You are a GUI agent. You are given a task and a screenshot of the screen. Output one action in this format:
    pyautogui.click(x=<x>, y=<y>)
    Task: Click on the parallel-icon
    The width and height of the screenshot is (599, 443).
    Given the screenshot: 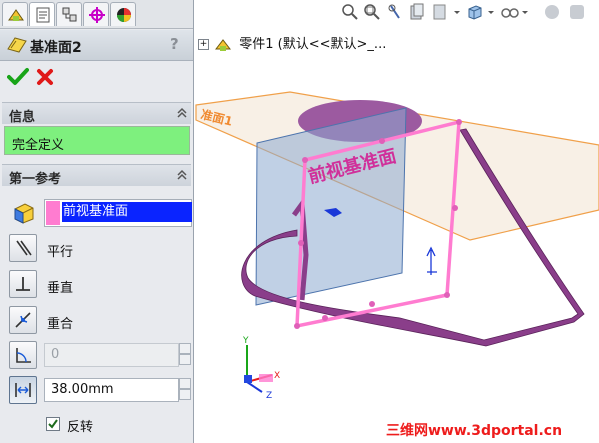 What is the action you would take?
    pyautogui.click(x=24, y=248)
    